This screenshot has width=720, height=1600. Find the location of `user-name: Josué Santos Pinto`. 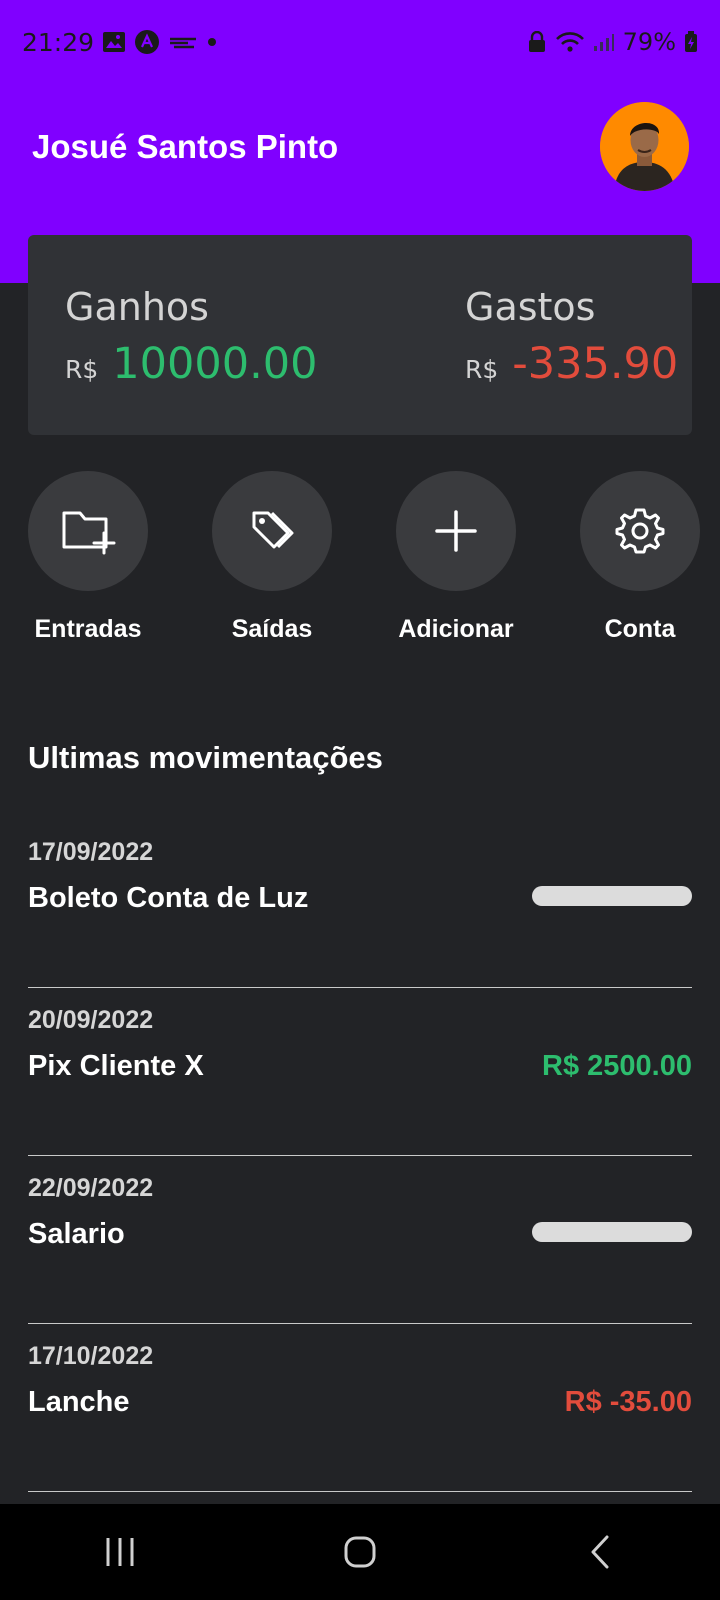

user-name: Josué Santos Pinto is located at coordinates (185, 146).